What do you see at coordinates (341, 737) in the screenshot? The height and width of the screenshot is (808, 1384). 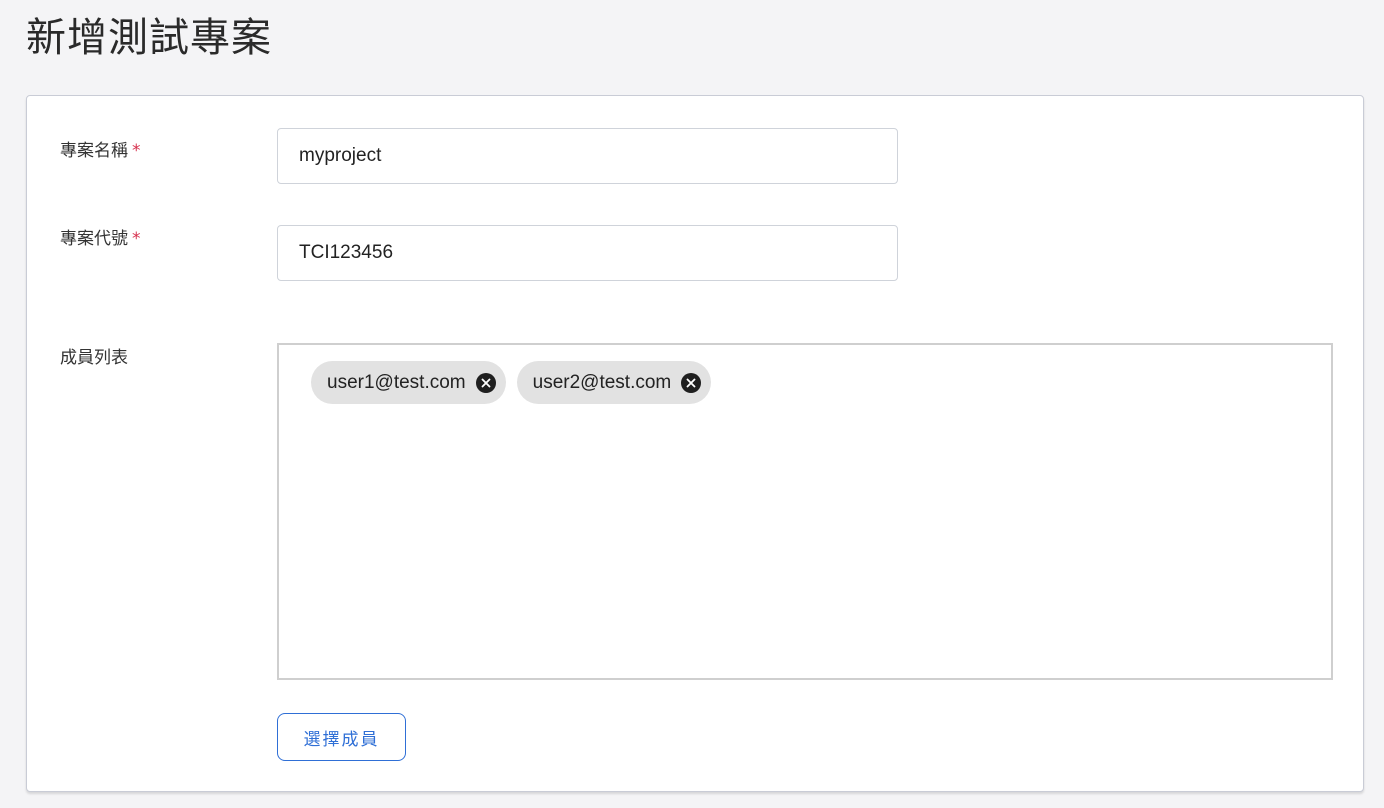 I see `select-members-button: 選擇成員` at bounding box center [341, 737].